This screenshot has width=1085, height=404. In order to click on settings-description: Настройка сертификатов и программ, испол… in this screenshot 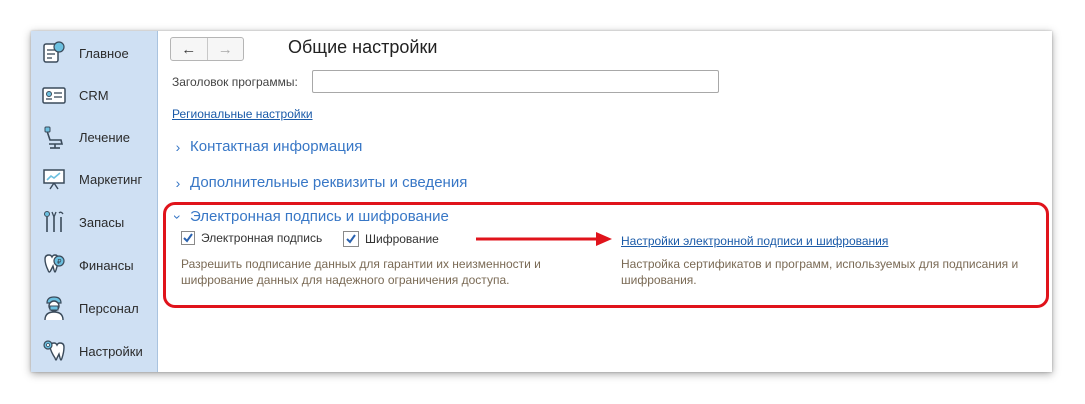, I will do `click(819, 272)`.